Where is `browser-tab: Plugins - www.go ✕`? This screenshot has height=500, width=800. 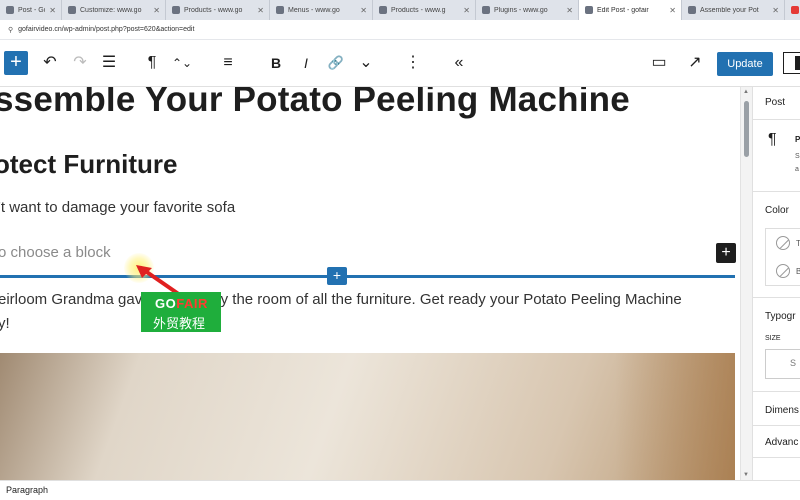 browser-tab: Plugins - www.go ✕ is located at coordinates (527, 10).